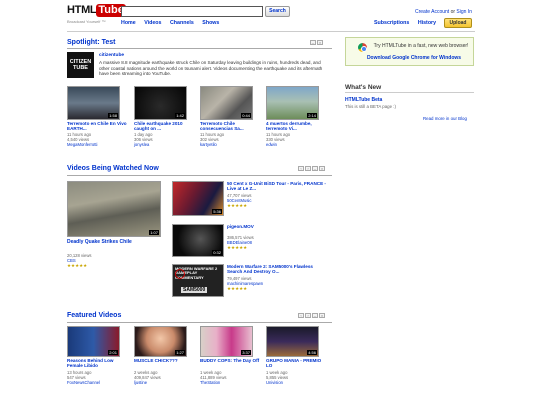  What do you see at coordinates (210, 23) in the screenshot?
I see `nav-shows: Shows` at bounding box center [210, 23].